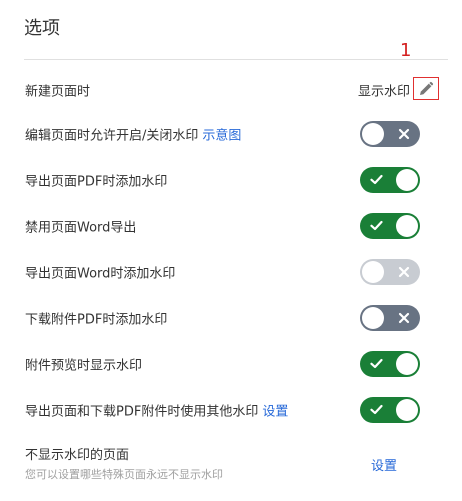  What do you see at coordinates (406, 50) in the screenshot?
I see `annotation-marker: 1` at bounding box center [406, 50].